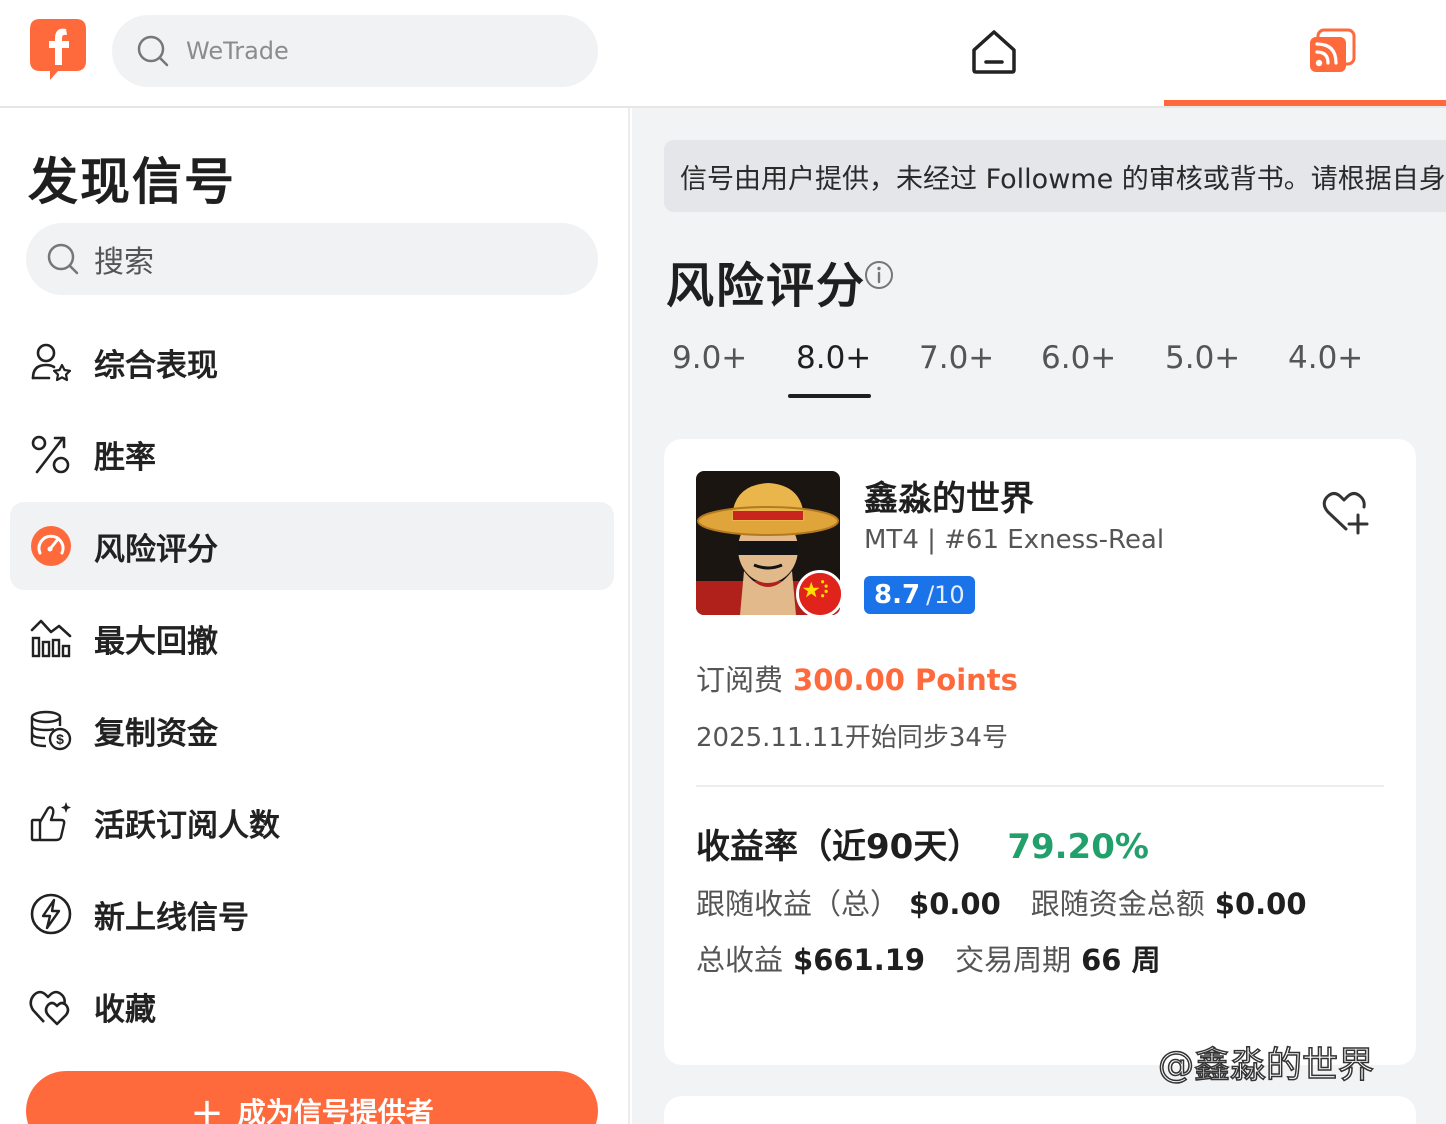 The height and width of the screenshot is (1124, 1446). What do you see at coordinates (833, 358) in the screenshot?
I see `tab-score-8: 8.0+` at bounding box center [833, 358].